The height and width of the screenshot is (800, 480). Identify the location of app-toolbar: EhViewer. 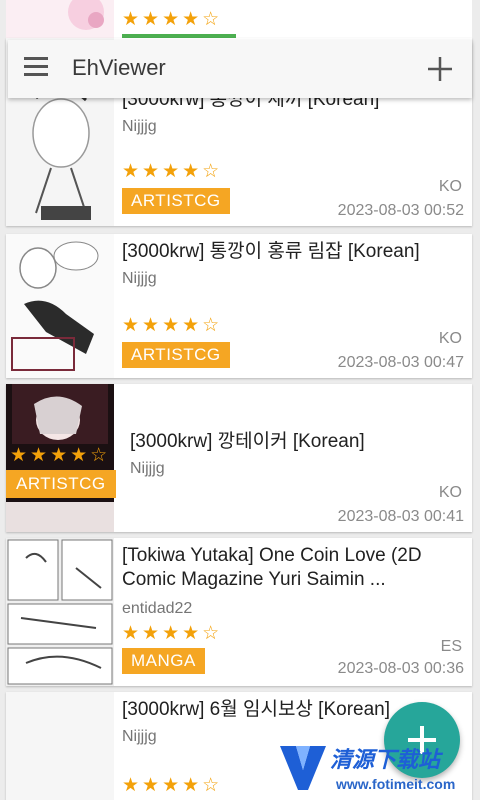
(240, 69).